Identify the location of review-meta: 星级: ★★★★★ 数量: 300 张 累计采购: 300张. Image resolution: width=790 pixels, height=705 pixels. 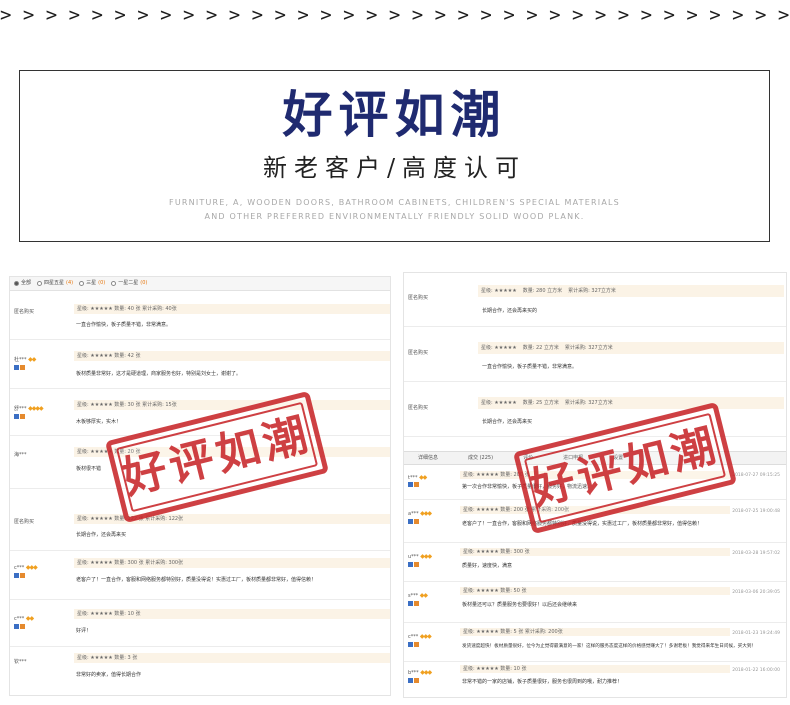
(232, 563).